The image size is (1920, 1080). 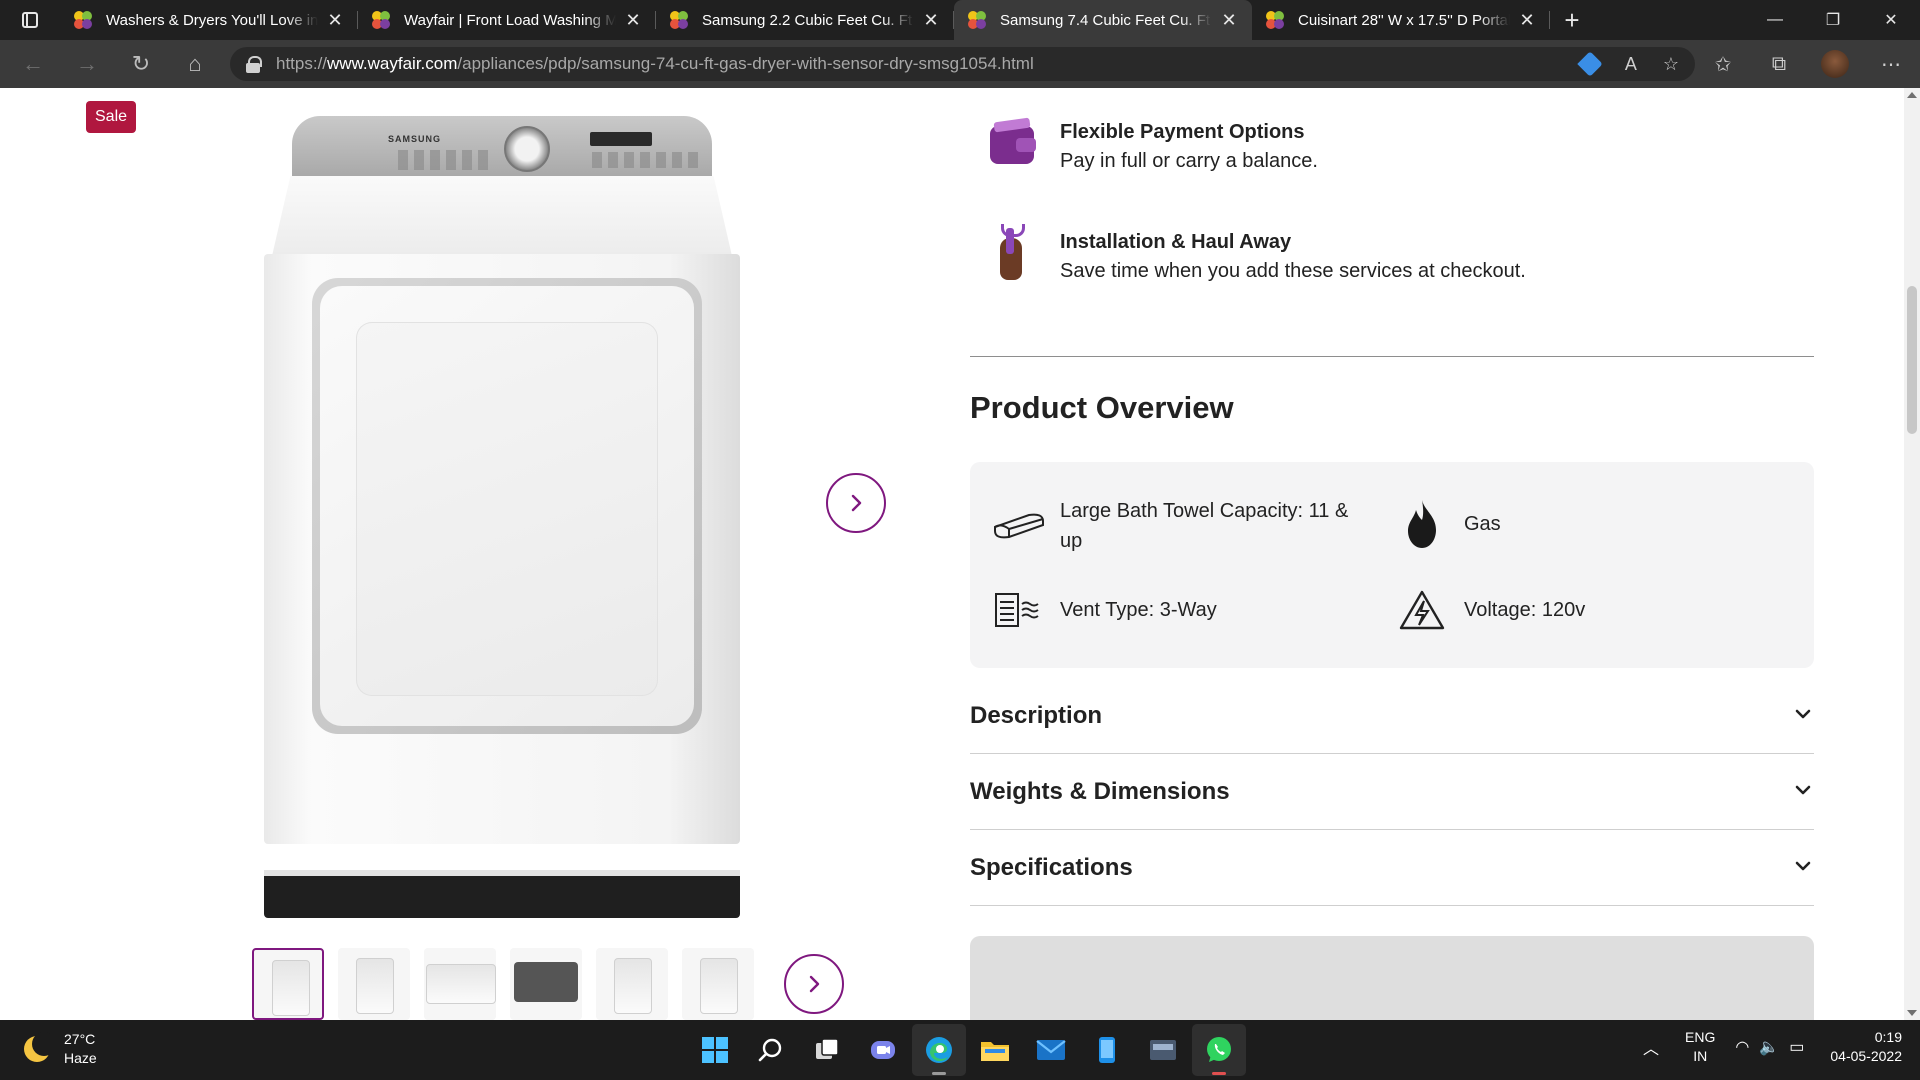 What do you see at coordinates (1833, 20) in the screenshot?
I see `restore-icon: ❐` at bounding box center [1833, 20].